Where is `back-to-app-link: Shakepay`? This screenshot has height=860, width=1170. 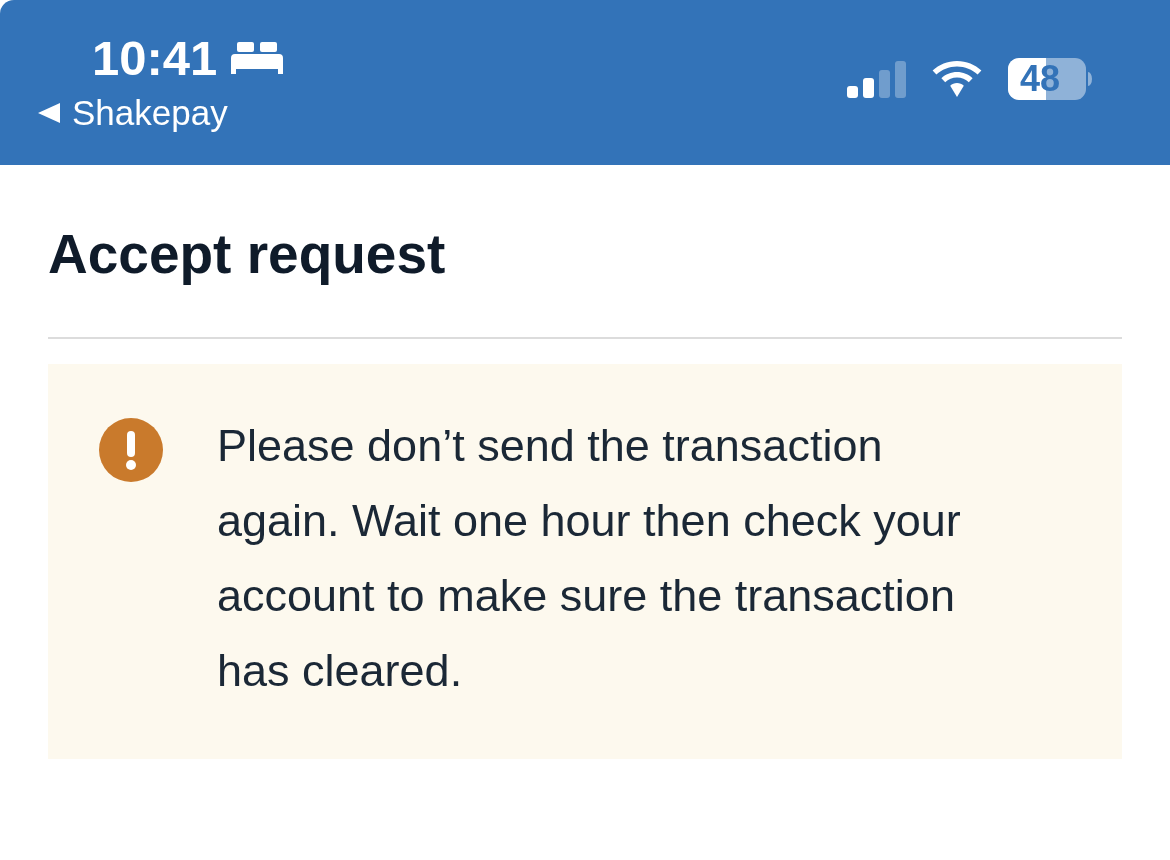 back-to-app-link: Shakepay is located at coordinates (142, 113).